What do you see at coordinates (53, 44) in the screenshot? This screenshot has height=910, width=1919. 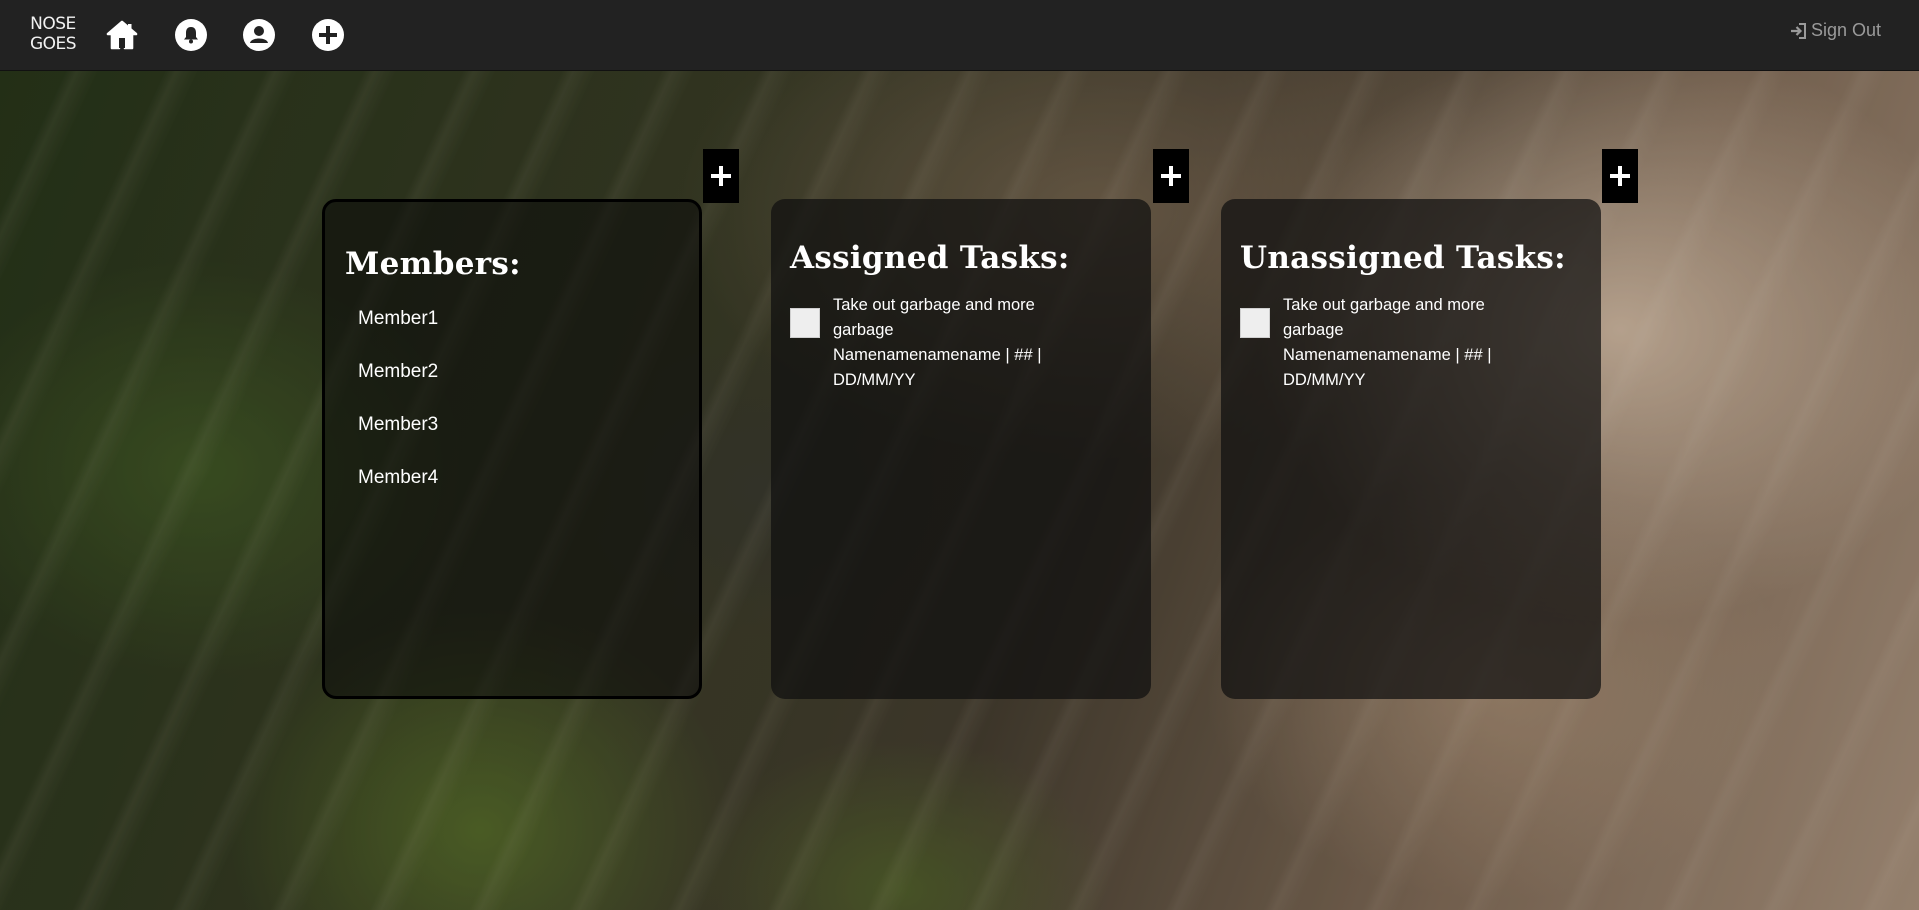 I see `logo-line-2: GOES` at bounding box center [53, 44].